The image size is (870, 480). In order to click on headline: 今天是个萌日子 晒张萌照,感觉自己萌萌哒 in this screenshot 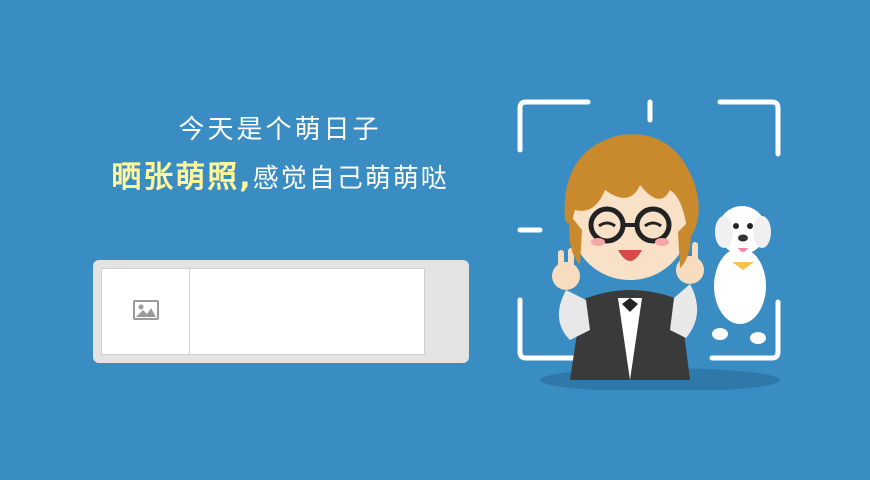, I will do `click(280, 155)`.